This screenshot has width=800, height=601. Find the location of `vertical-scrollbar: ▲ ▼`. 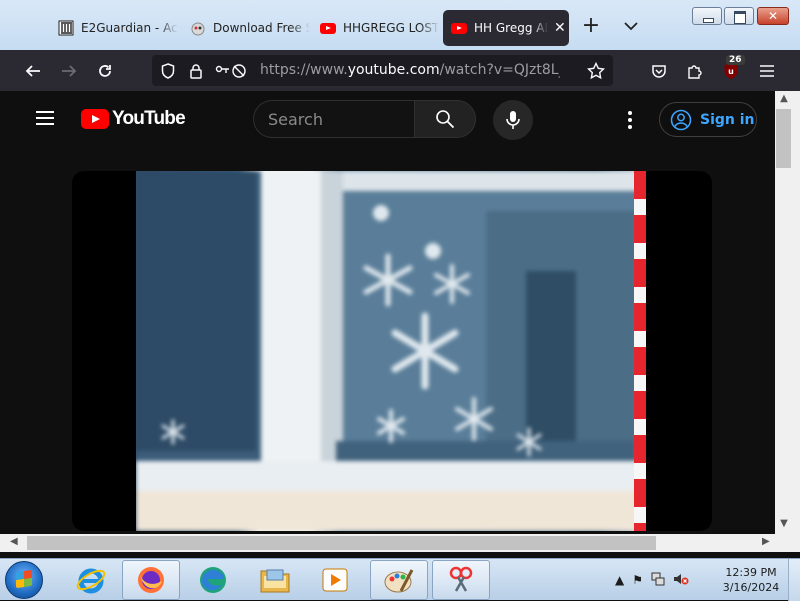

vertical-scrollbar: ▲ ▼ is located at coordinates (787, 312).